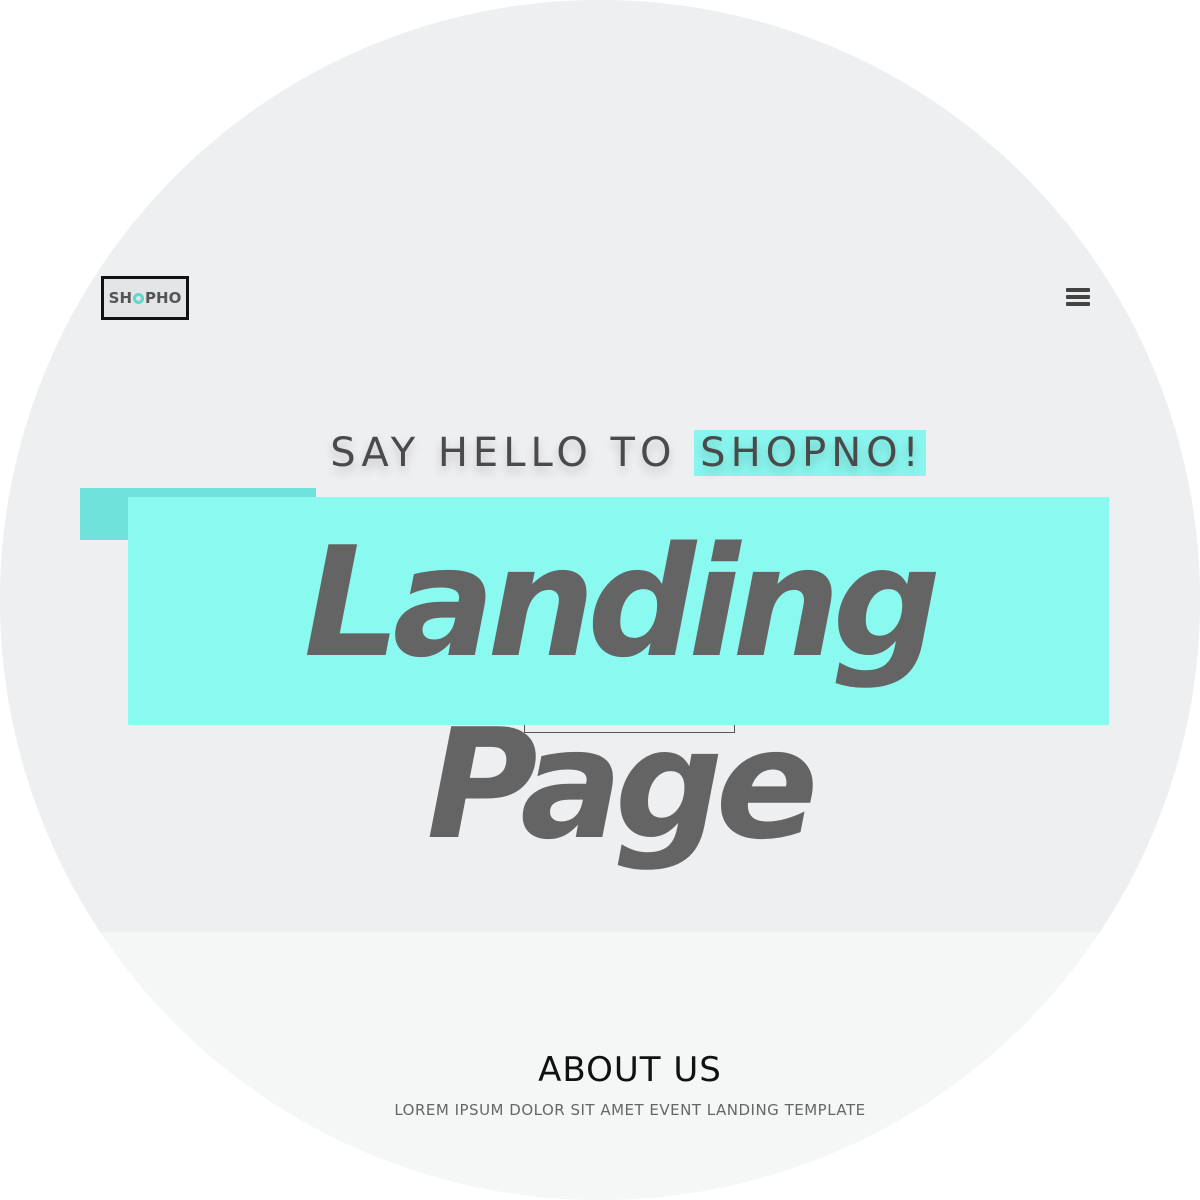  I want to click on hamburger-menu-icon, so click(1078, 290).